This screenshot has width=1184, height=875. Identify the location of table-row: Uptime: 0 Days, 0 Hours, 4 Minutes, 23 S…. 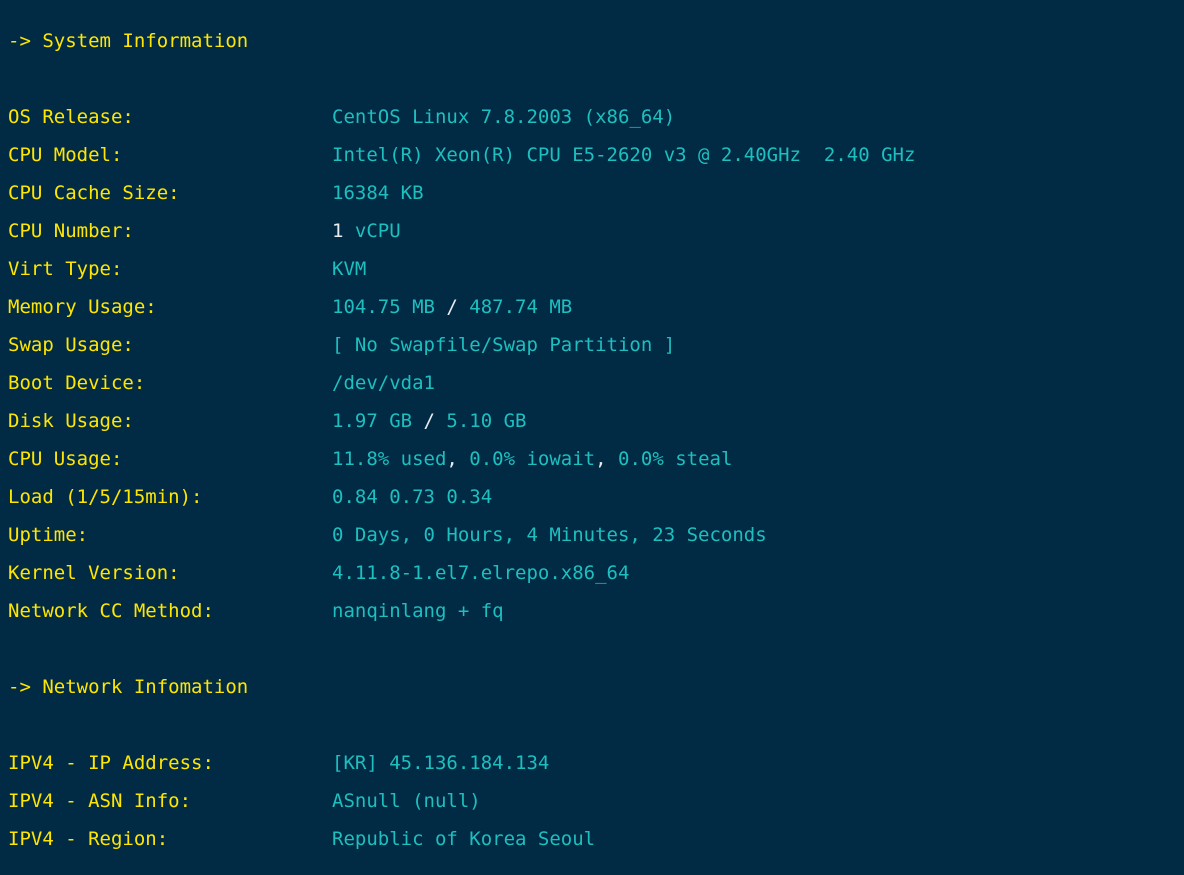
(596, 535).